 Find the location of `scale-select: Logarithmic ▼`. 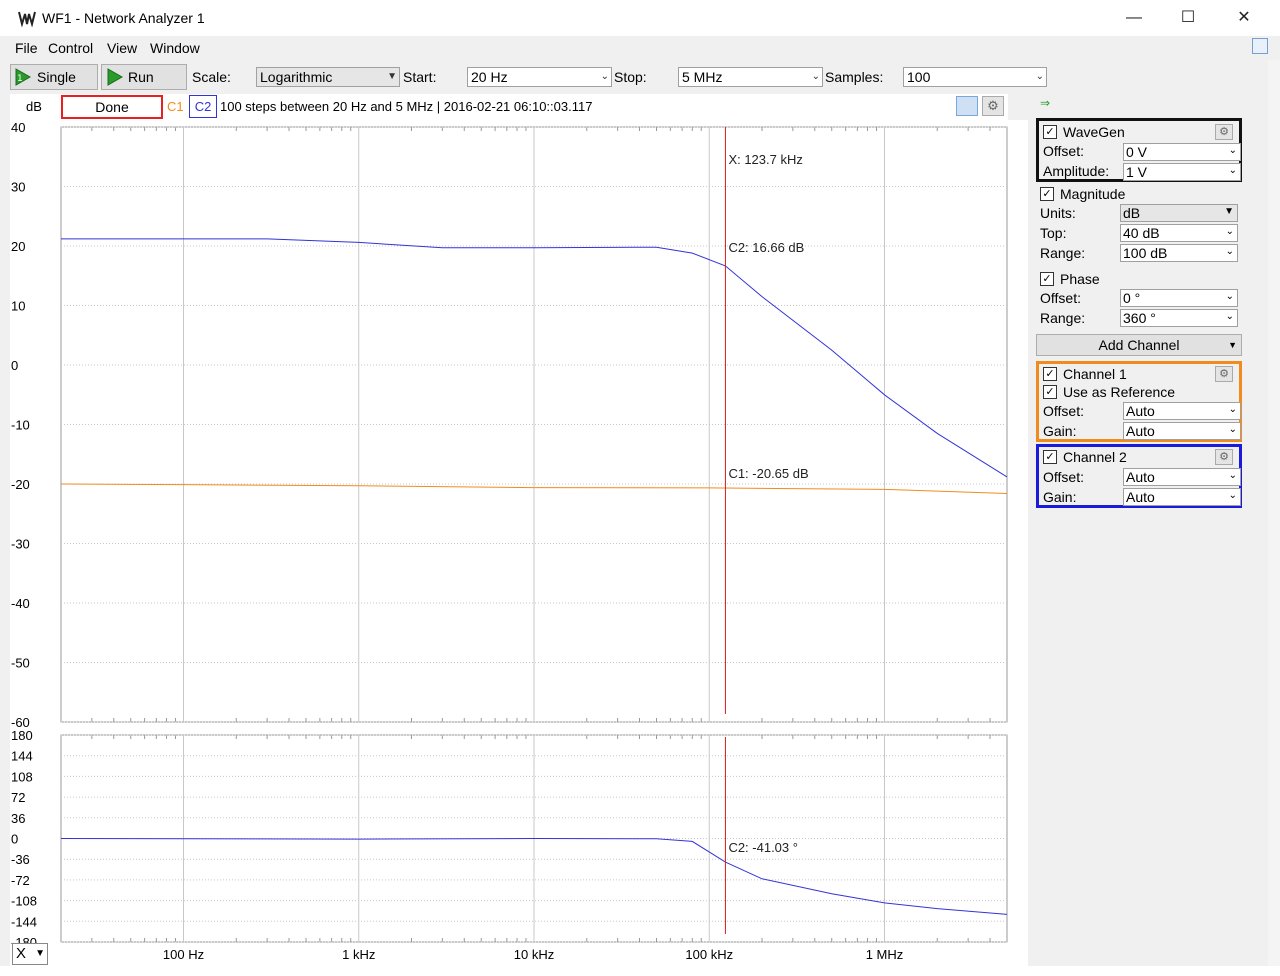

scale-select: Logarithmic ▼ is located at coordinates (328, 77).